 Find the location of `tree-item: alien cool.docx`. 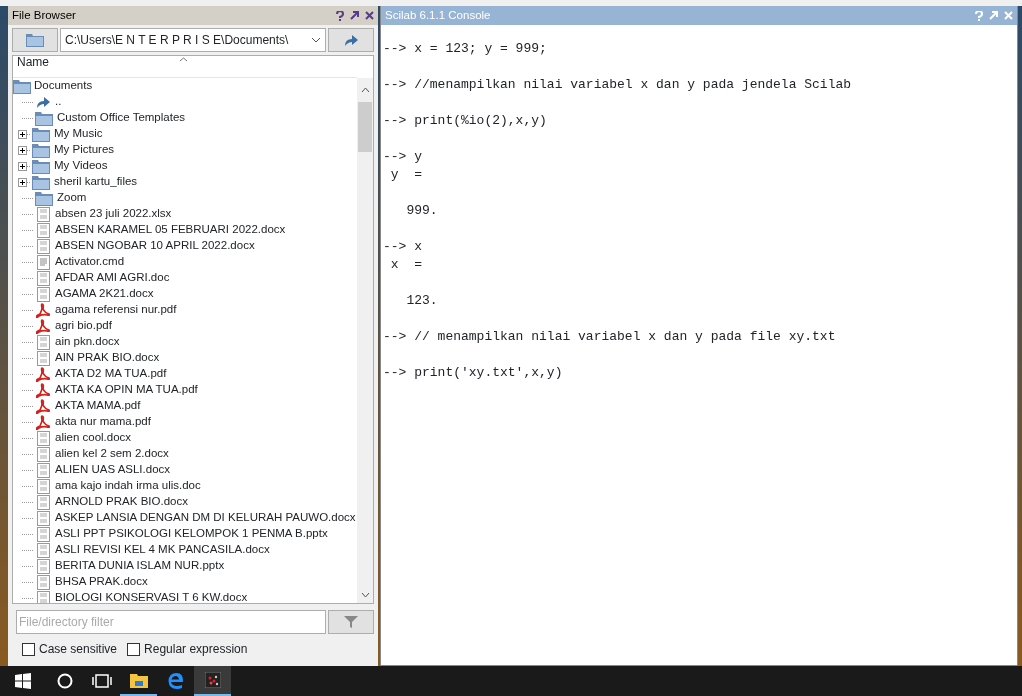

tree-item: alien cool.docx is located at coordinates (93, 438).